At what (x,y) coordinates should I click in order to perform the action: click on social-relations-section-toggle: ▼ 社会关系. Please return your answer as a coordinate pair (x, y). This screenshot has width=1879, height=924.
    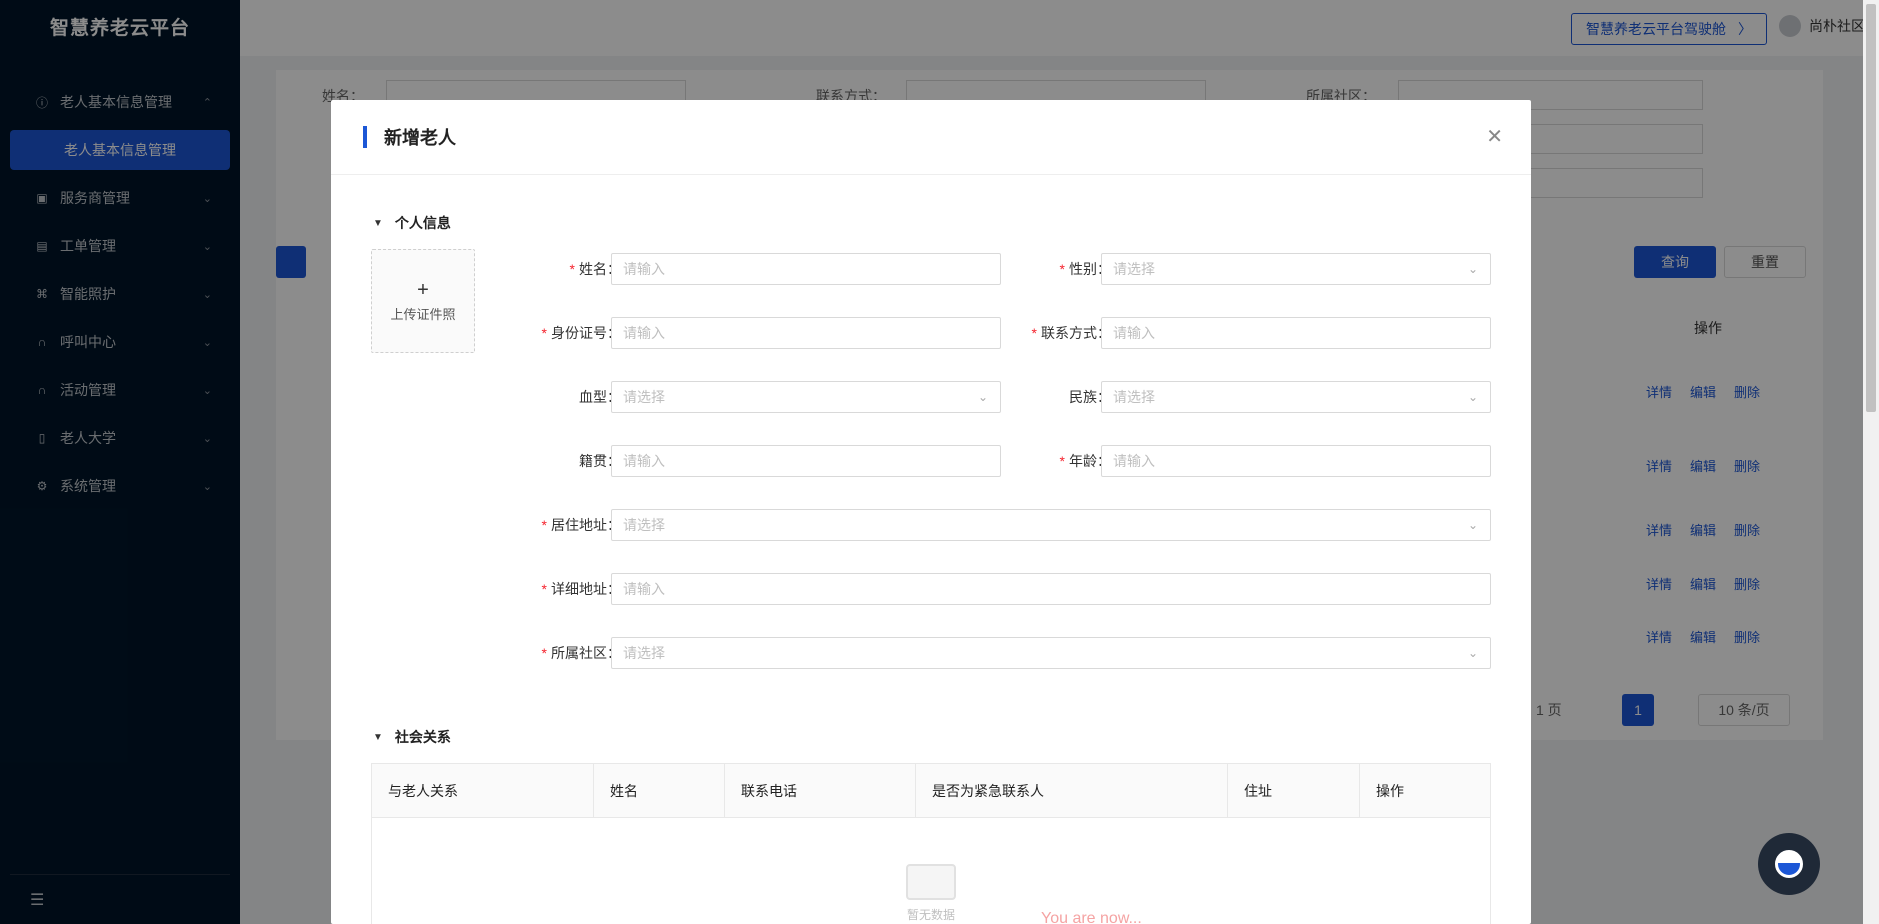
    Looking at the image, I should click on (412, 737).